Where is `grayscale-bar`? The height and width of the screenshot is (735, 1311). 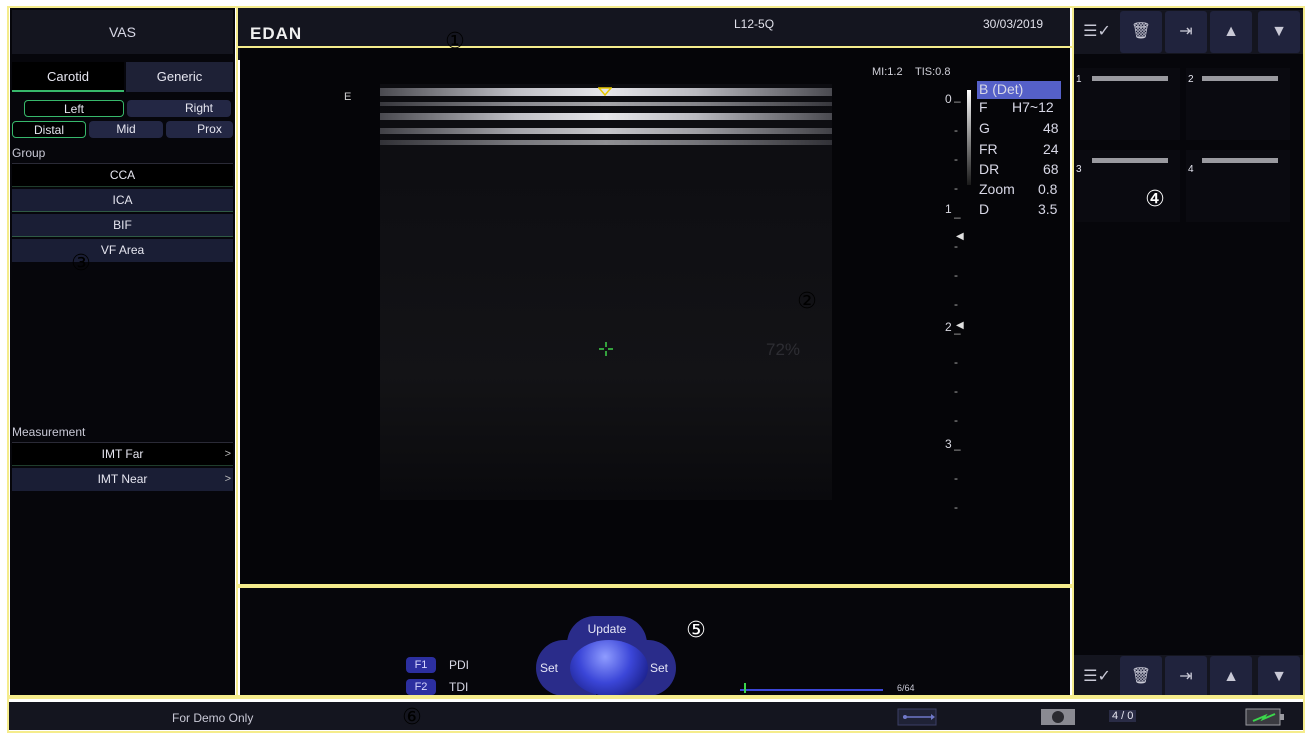
grayscale-bar is located at coordinates (969, 137).